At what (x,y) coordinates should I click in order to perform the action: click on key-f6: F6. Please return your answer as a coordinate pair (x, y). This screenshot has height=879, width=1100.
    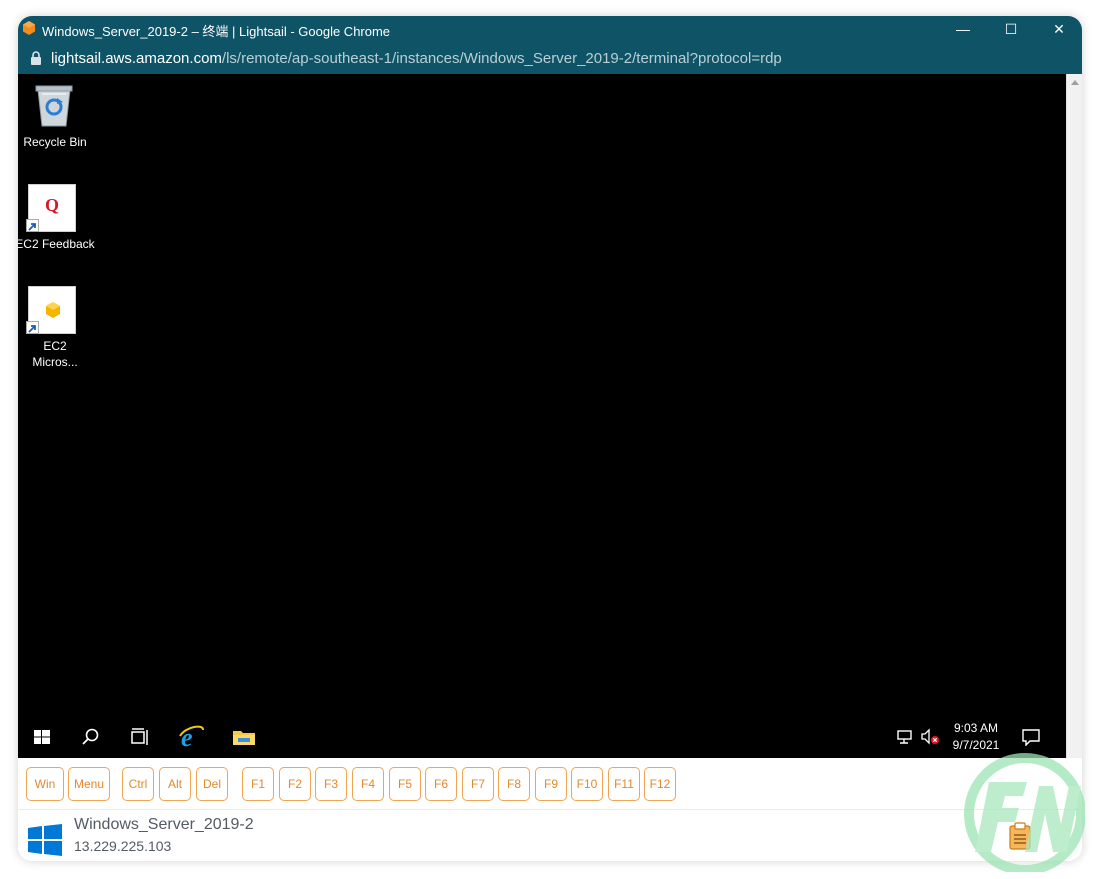
    Looking at the image, I should click on (441, 784).